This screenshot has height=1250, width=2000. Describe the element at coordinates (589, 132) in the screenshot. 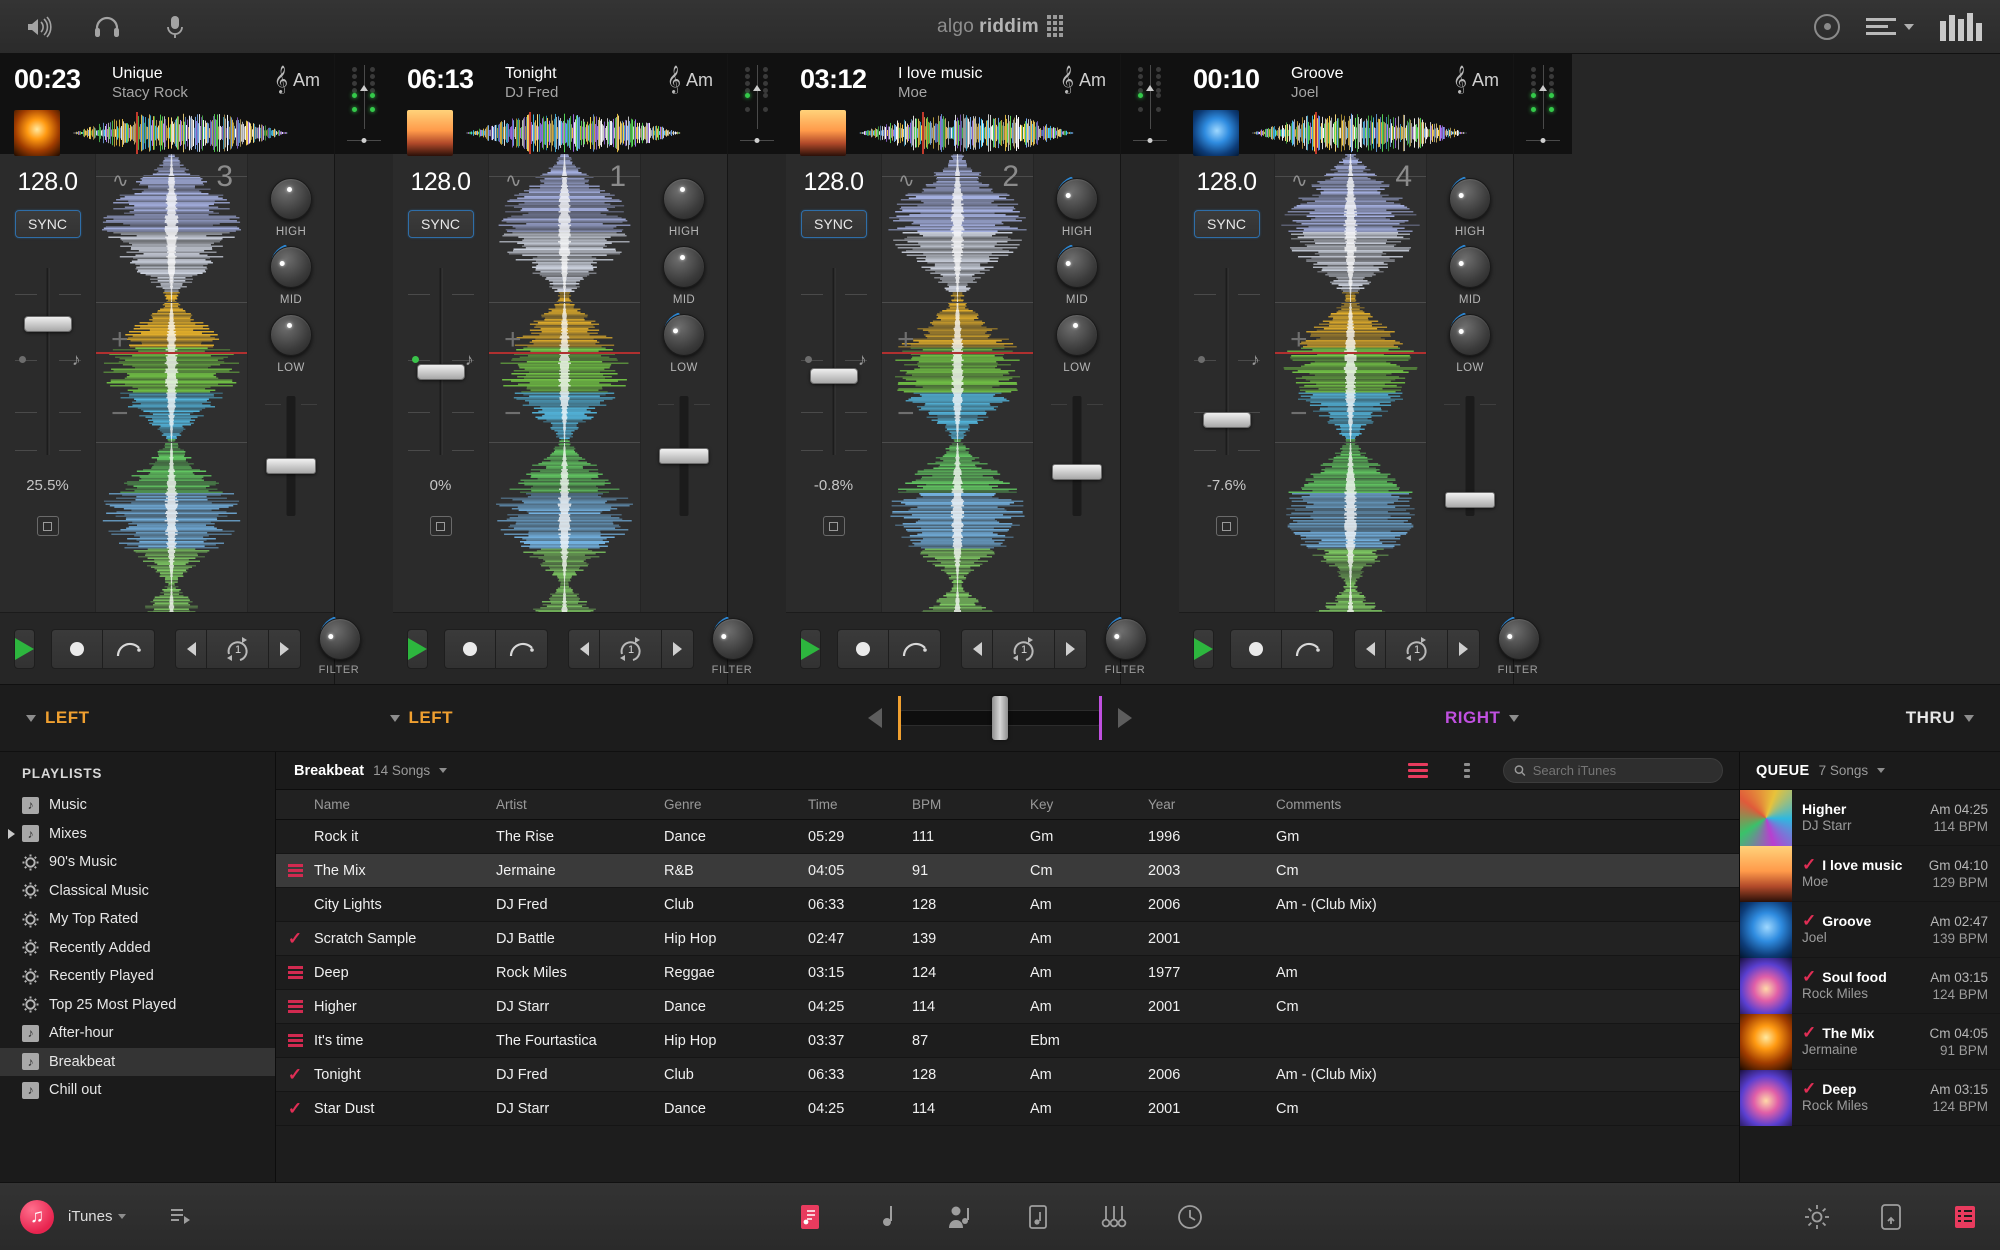

I see `deck-1-overview-waveform` at that location.